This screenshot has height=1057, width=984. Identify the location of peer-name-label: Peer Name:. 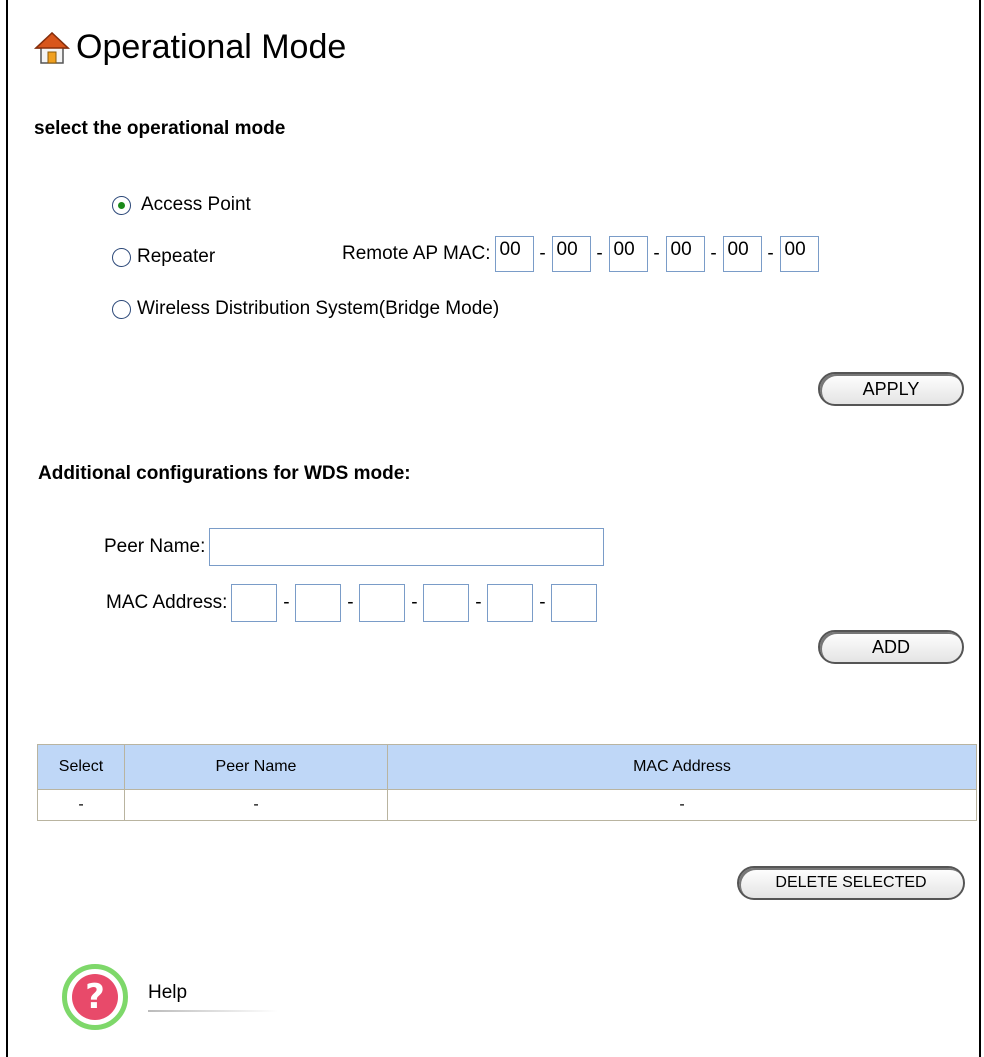
(155, 546).